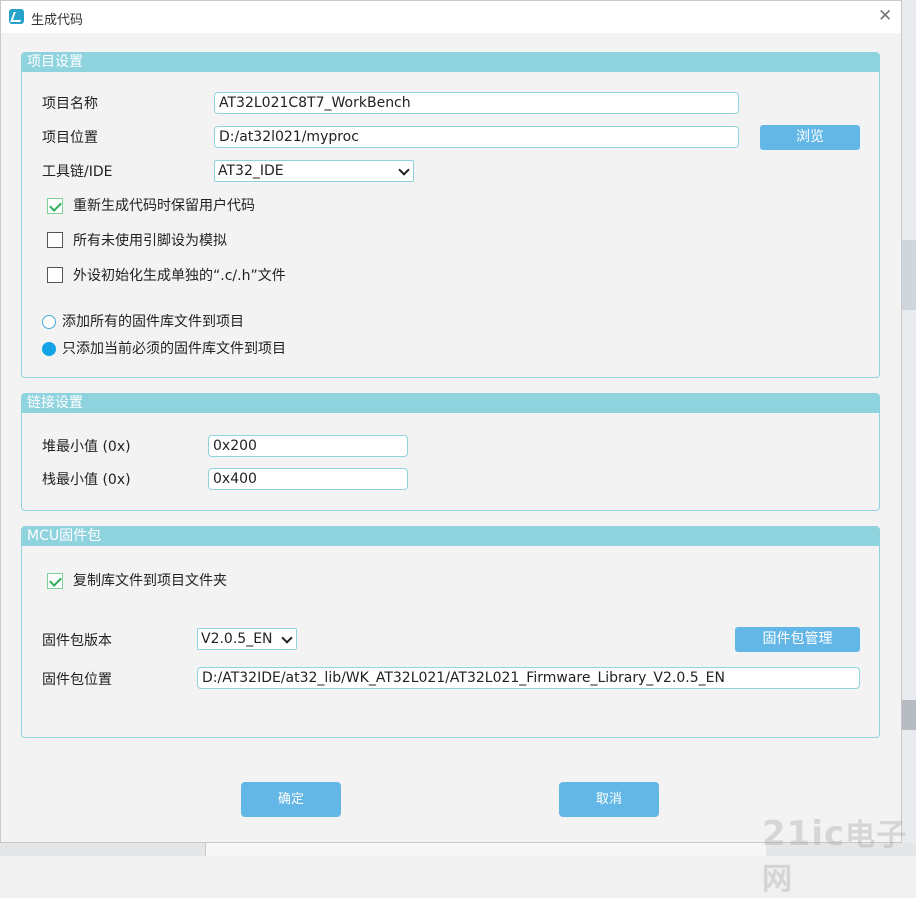 The width and height of the screenshot is (916, 898). What do you see at coordinates (450, 536) in the screenshot?
I see `mcu-package-header: MCU固件包` at bounding box center [450, 536].